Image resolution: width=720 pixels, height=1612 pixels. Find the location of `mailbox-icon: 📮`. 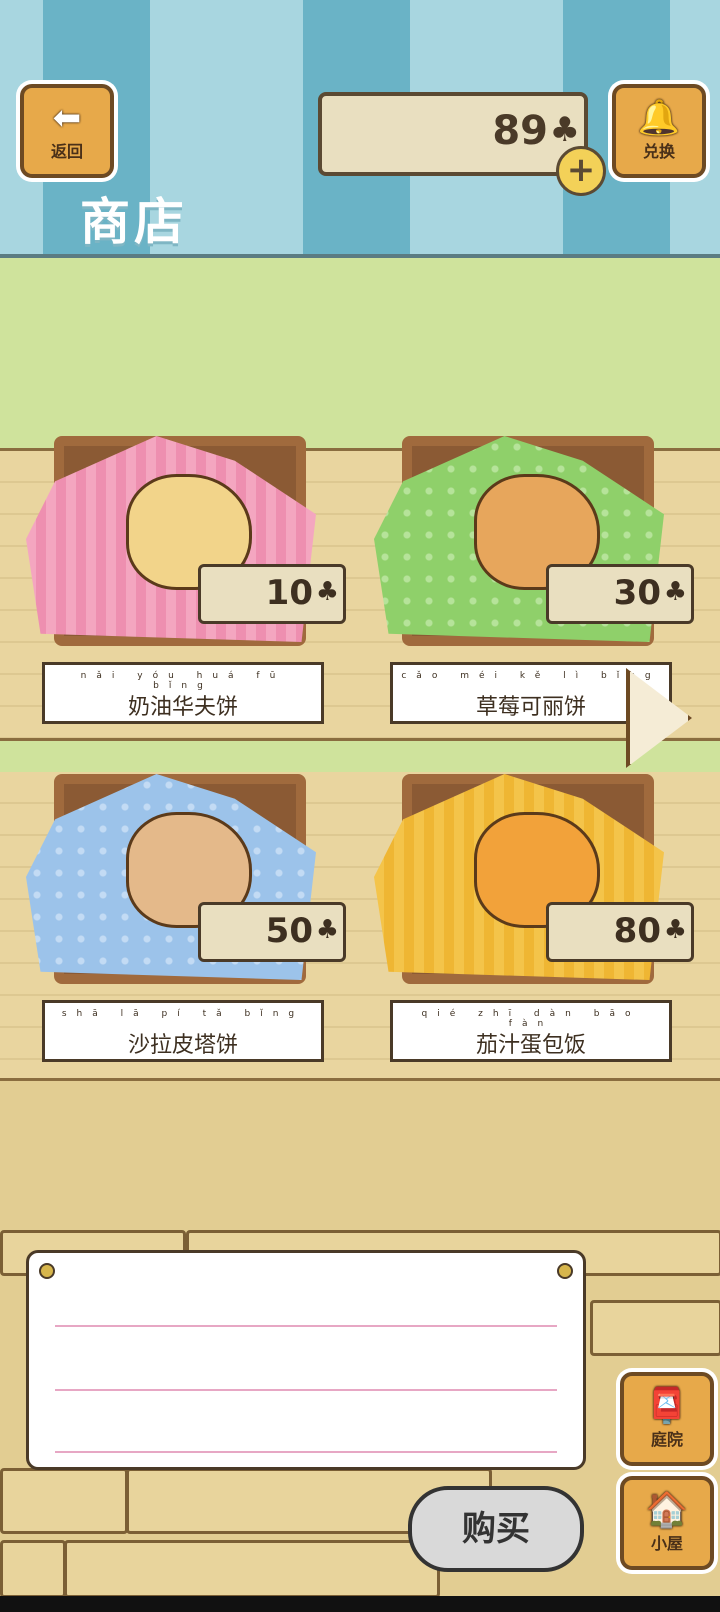

mailbox-icon: 📮 is located at coordinates (667, 1406).